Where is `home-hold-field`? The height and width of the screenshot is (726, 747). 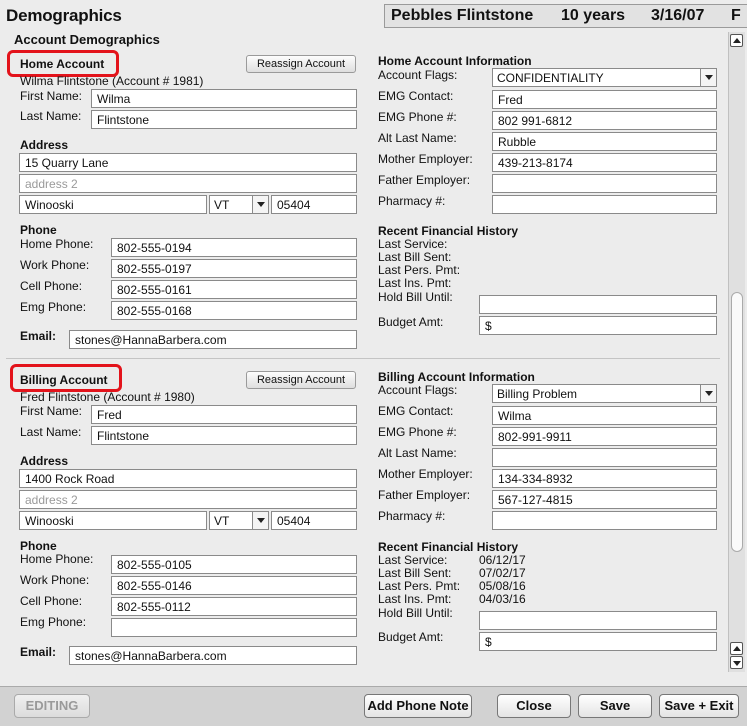
home-hold-field is located at coordinates (598, 304).